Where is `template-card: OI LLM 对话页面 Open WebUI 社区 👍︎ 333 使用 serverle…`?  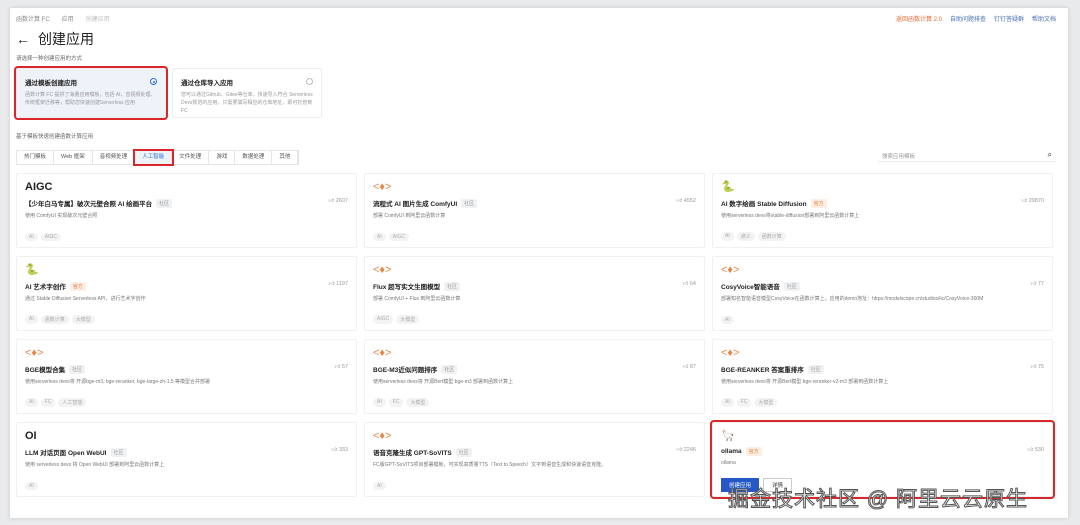
template-card: OI LLM 对话页面 Open WebUI 社区 👍︎ 333 使用 serverle… is located at coordinates (186, 459).